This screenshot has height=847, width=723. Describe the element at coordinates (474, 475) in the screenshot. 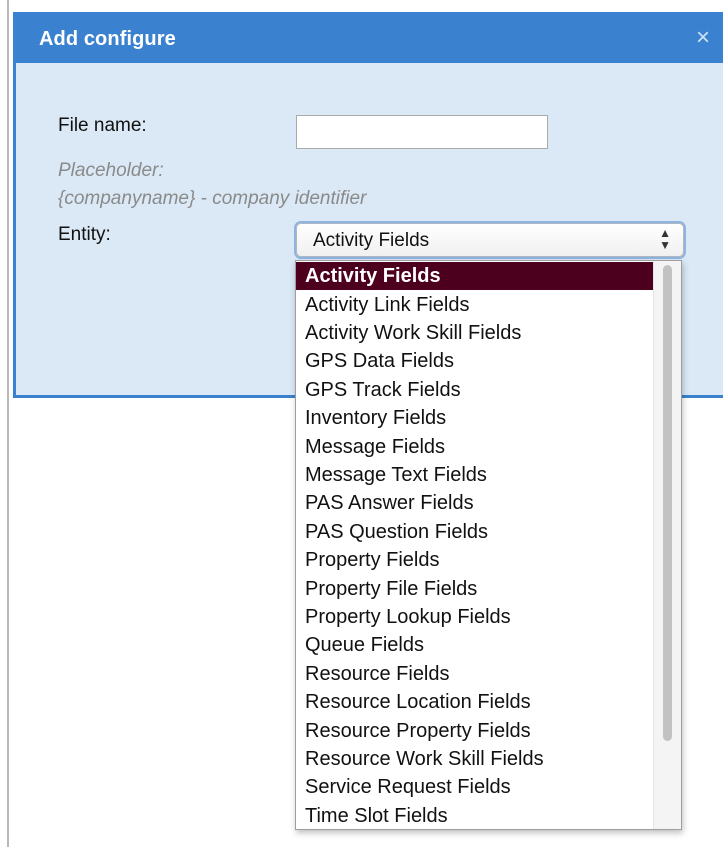

I see `dropdown-option-message-text-fields: Message Text Fields` at that location.